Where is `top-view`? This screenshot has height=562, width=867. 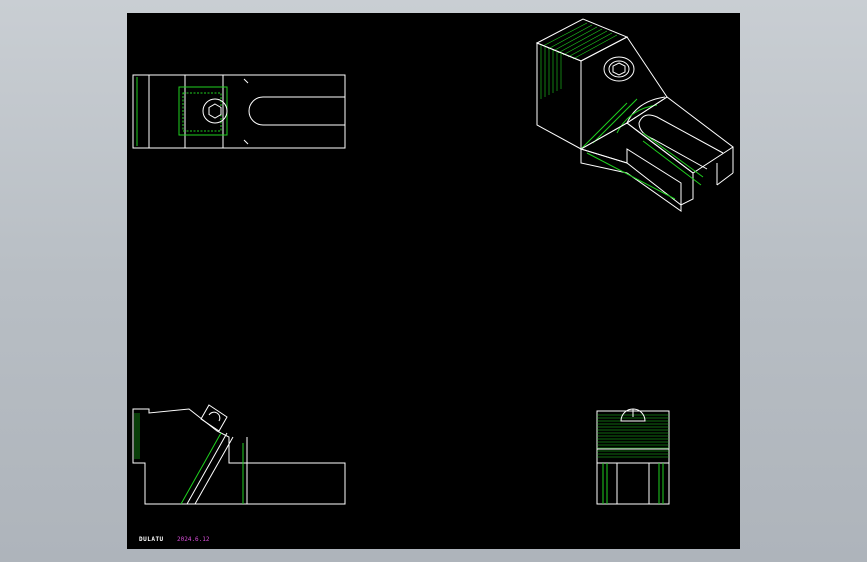
top-view is located at coordinates (239, 111).